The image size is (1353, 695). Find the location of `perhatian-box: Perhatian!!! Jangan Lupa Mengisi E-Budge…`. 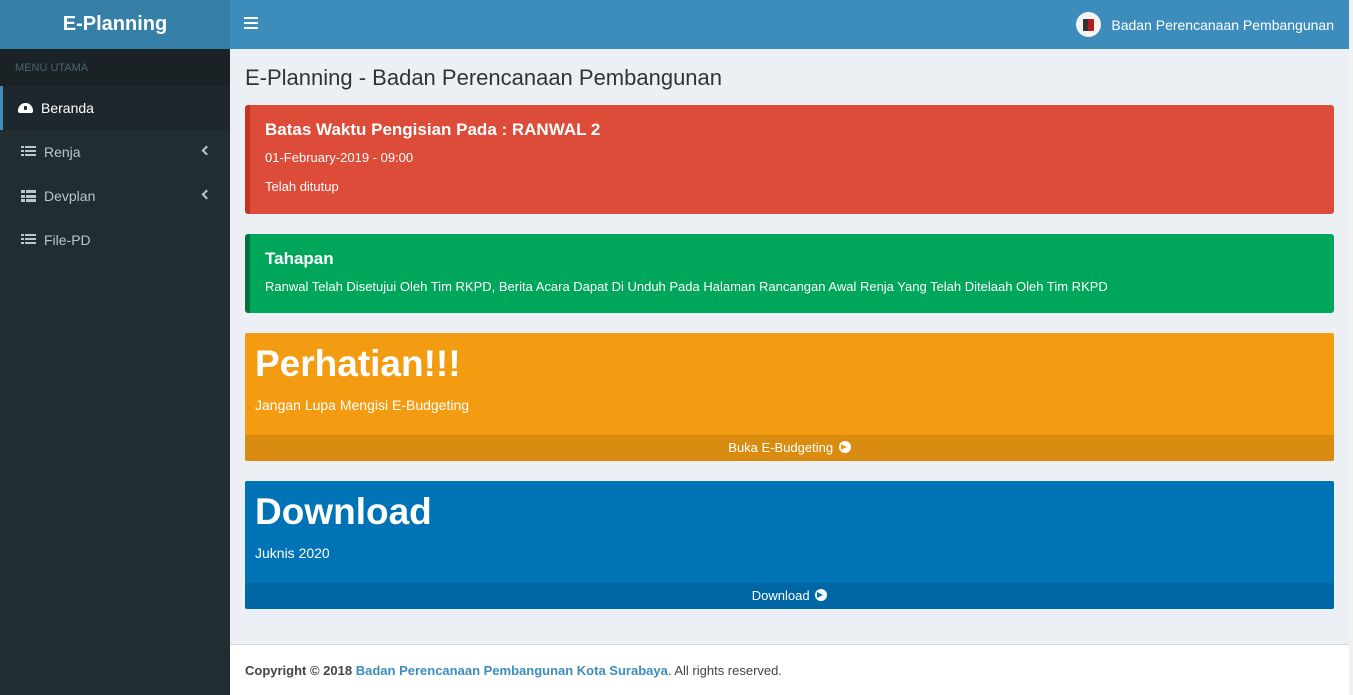

perhatian-box: Perhatian!!! Jangan Lupa Mengisi E-Budge… is located at coordinates (789, 397).